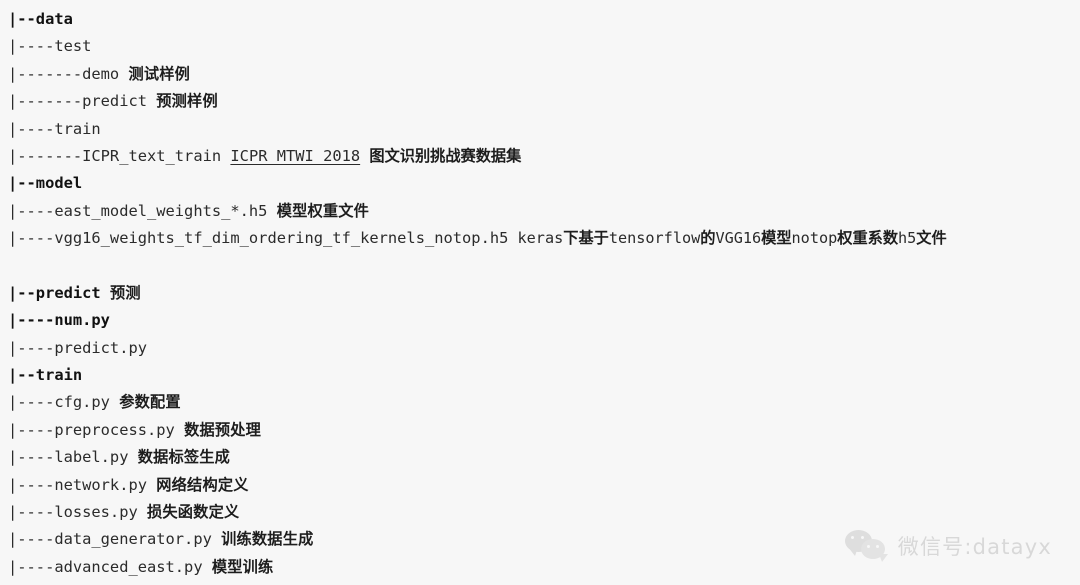 The width and height of the screenshot is (1080, 585). What do you see at coordinates (544, 539) in the screenshot?
I see `tree-line: |----data_generator.py 训练数据生成` at bounding box center [544, 539].